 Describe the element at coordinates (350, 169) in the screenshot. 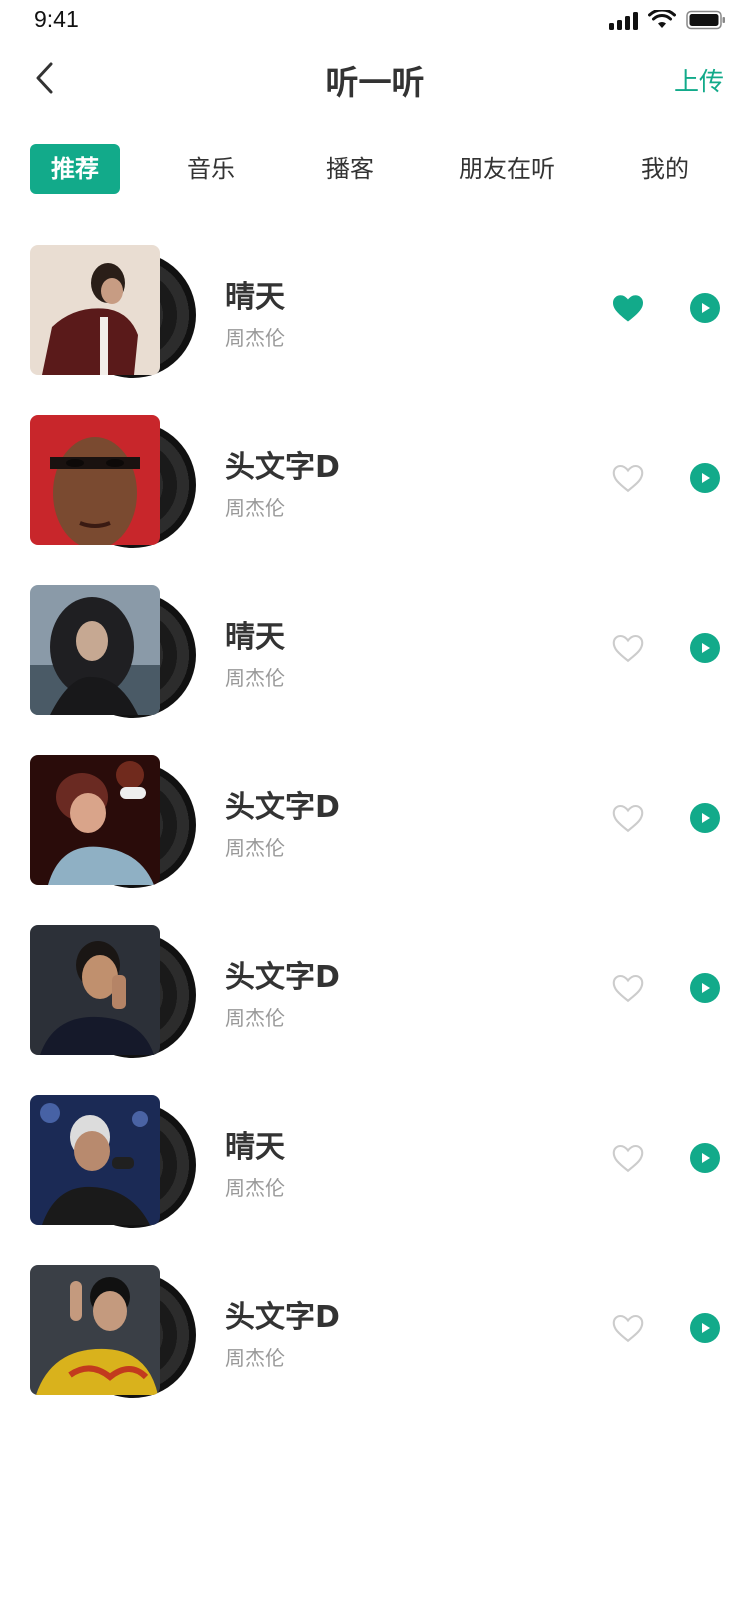

I see `tab-podcast: 播客` at that location.